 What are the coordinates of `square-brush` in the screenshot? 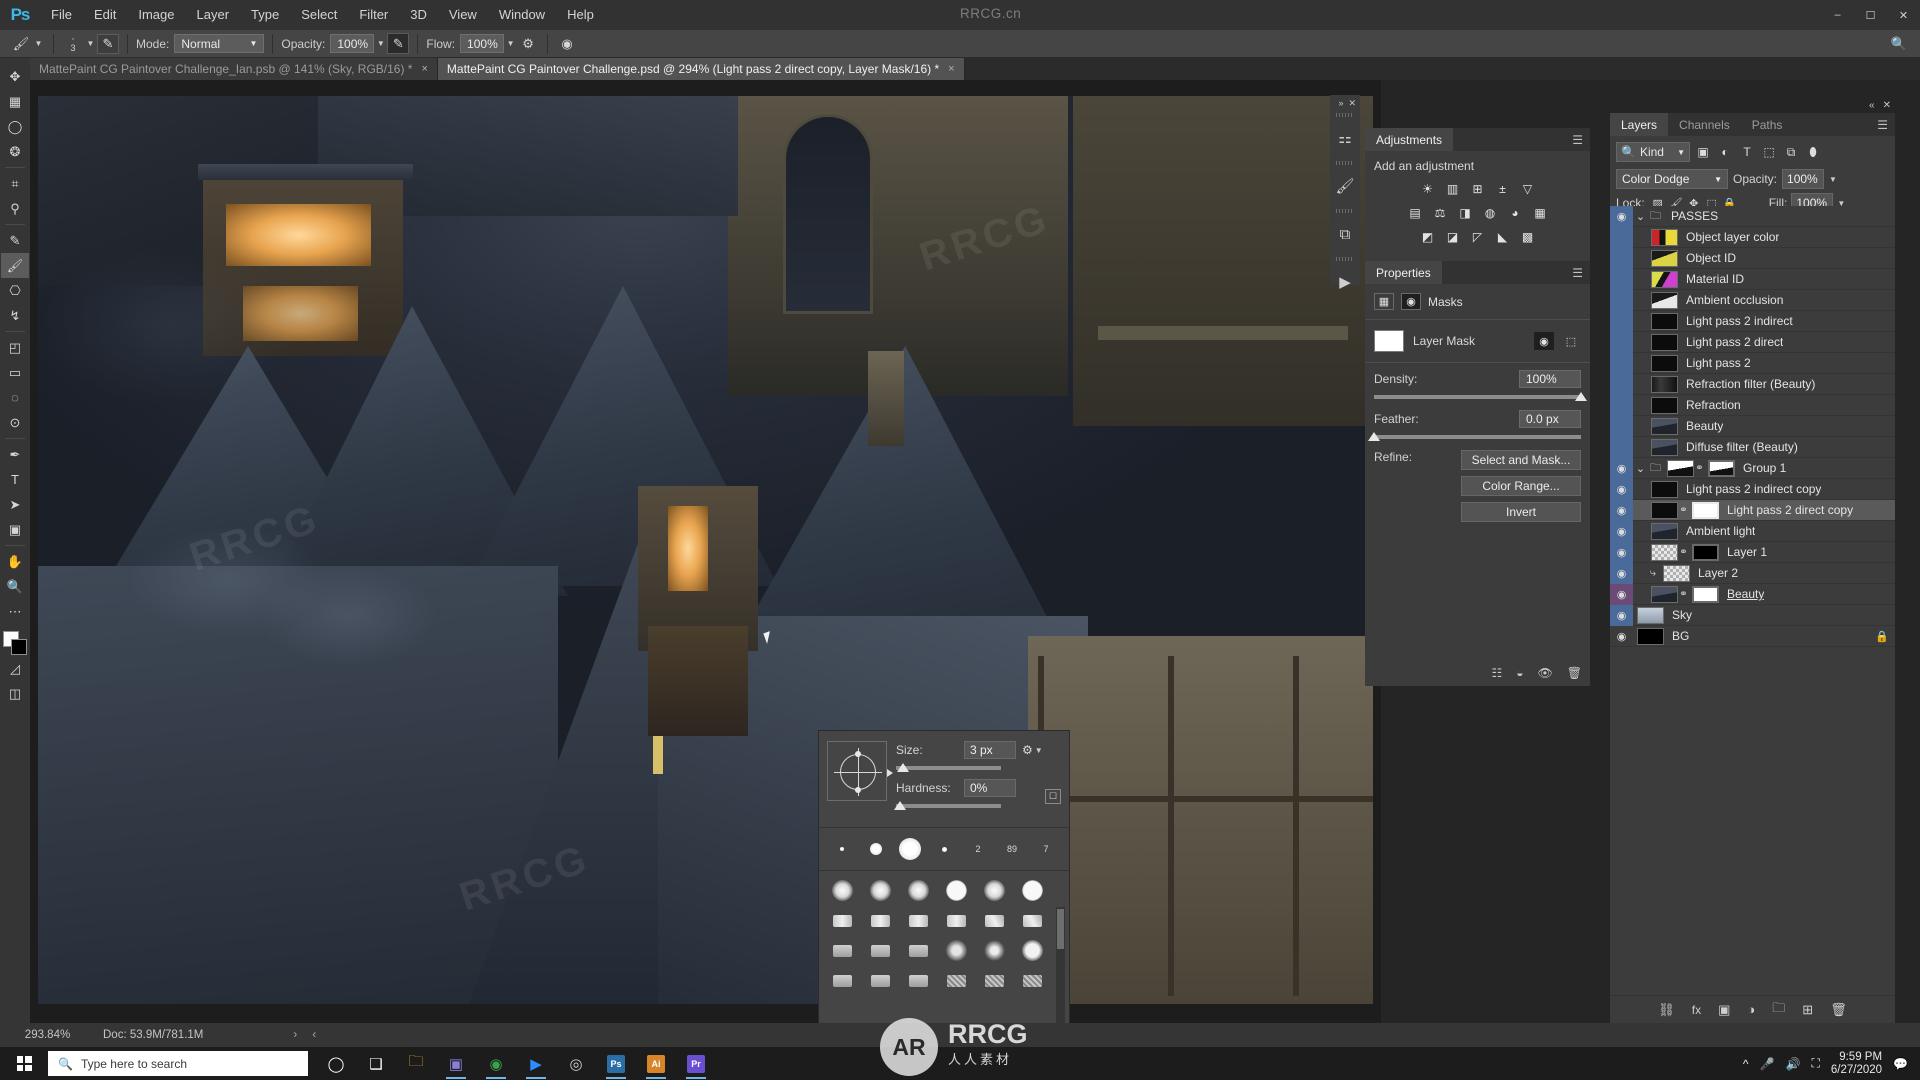 It's located at (880, 980).